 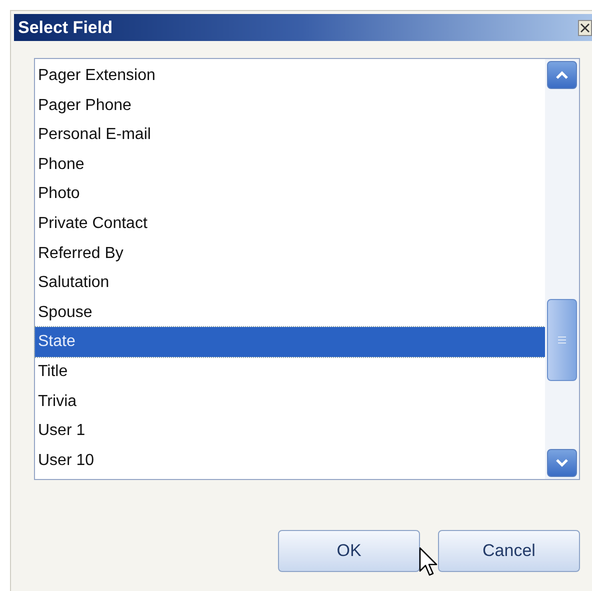 I want to click on list-item: Photo, so click(x=290, y=194).